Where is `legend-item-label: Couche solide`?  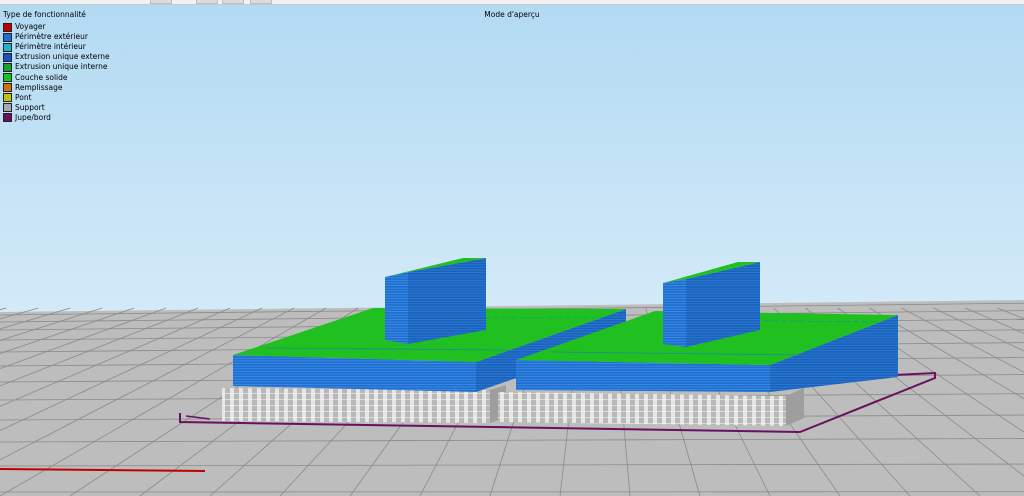
legend-item-label: Couche solide is located at coordinates (41, 77).